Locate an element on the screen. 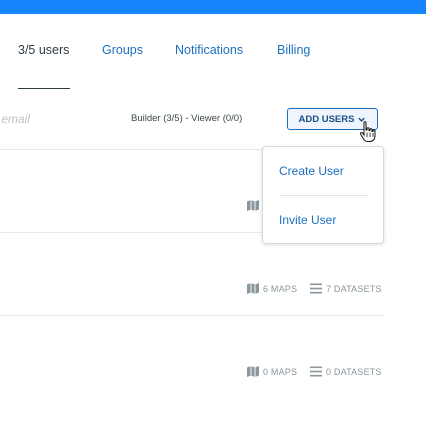 Image resolution: width=426 pixels, height=431 pixels. maps-count: 6 MAPS is located at coordinates (272, 288).